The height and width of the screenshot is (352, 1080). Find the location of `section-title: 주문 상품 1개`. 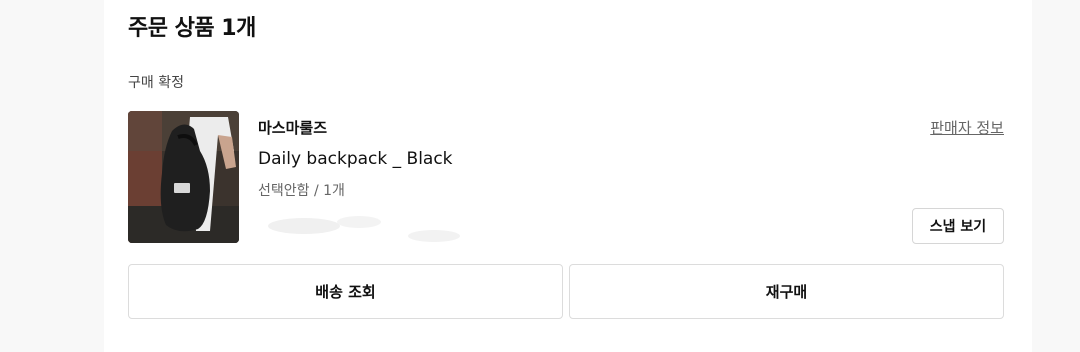

section-title: 주문 상품 1개 is located at coordinates (192, 28).